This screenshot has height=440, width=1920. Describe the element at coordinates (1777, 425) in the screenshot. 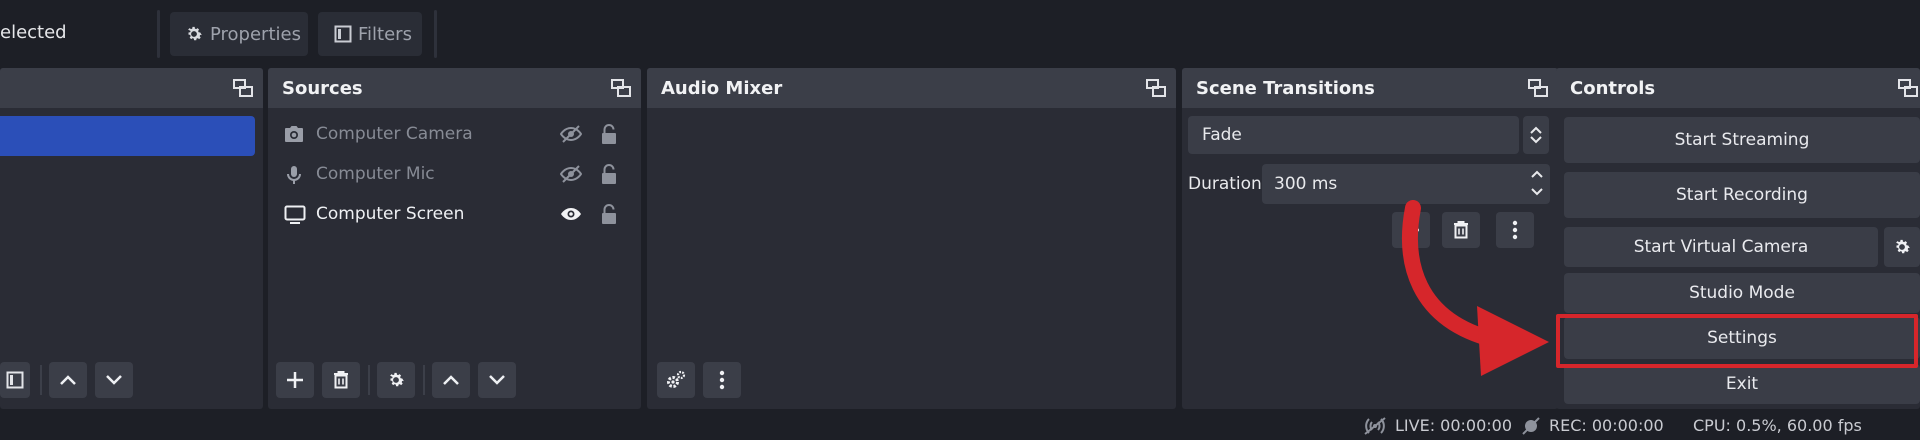

I see `cpu-status: CPU: 0.5%, 60.00 fps` at that location.